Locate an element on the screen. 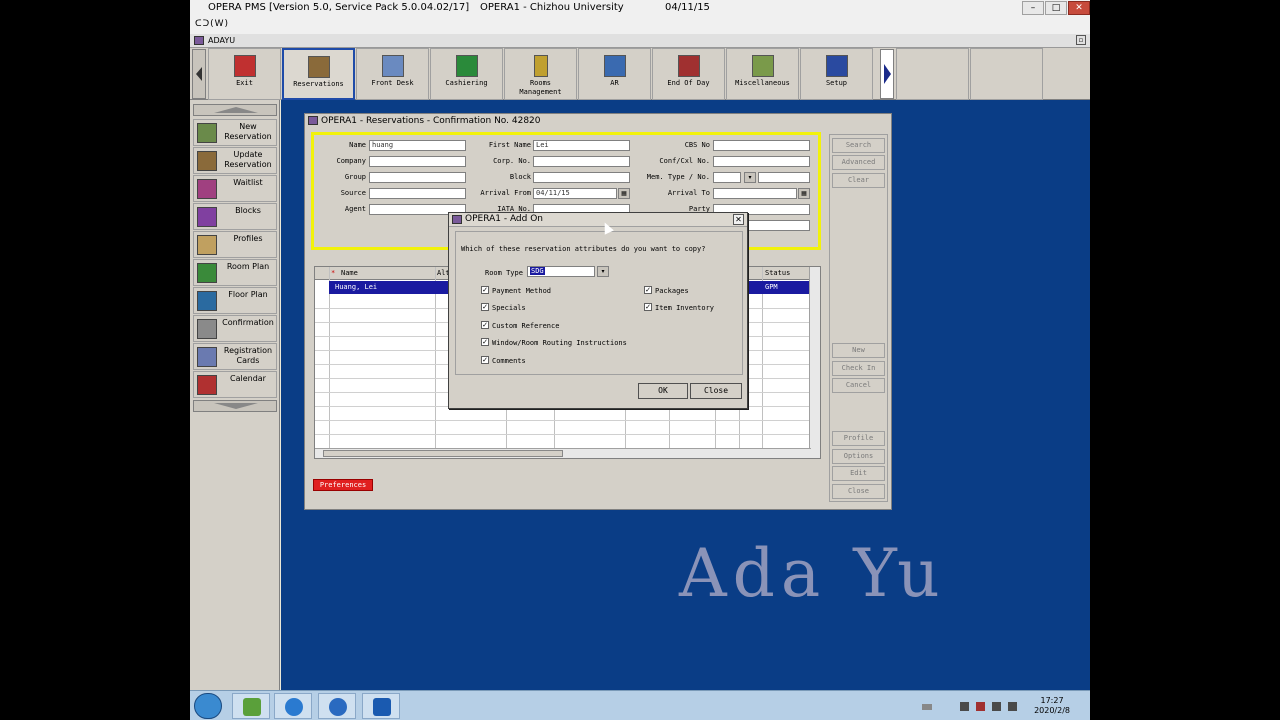 This screenshot has width=1280, height=720. front-desk-icon is located at coordinates (392, 66).